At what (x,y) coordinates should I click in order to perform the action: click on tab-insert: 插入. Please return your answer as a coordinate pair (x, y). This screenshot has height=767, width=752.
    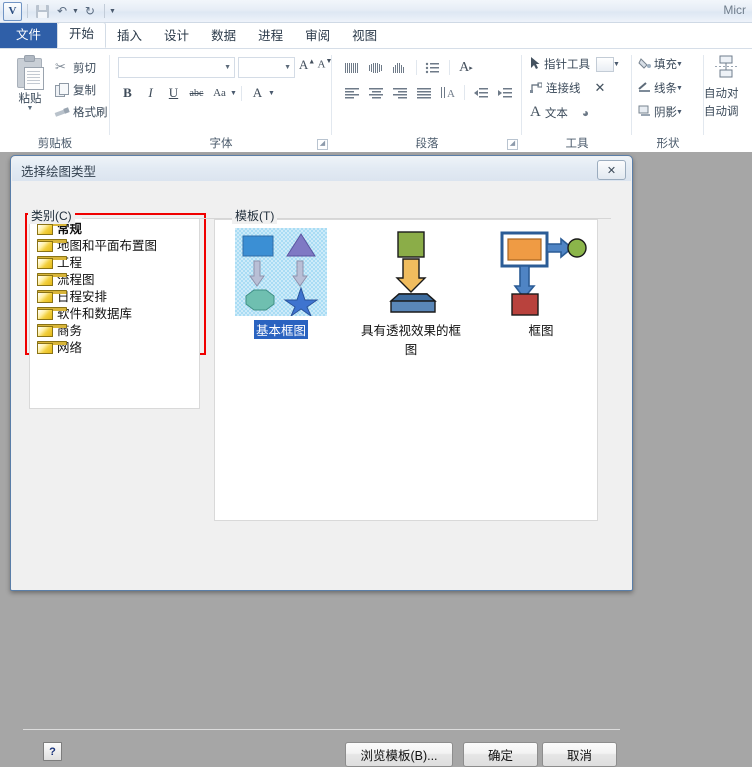
    Looking at the image, I should click on (129, 36).